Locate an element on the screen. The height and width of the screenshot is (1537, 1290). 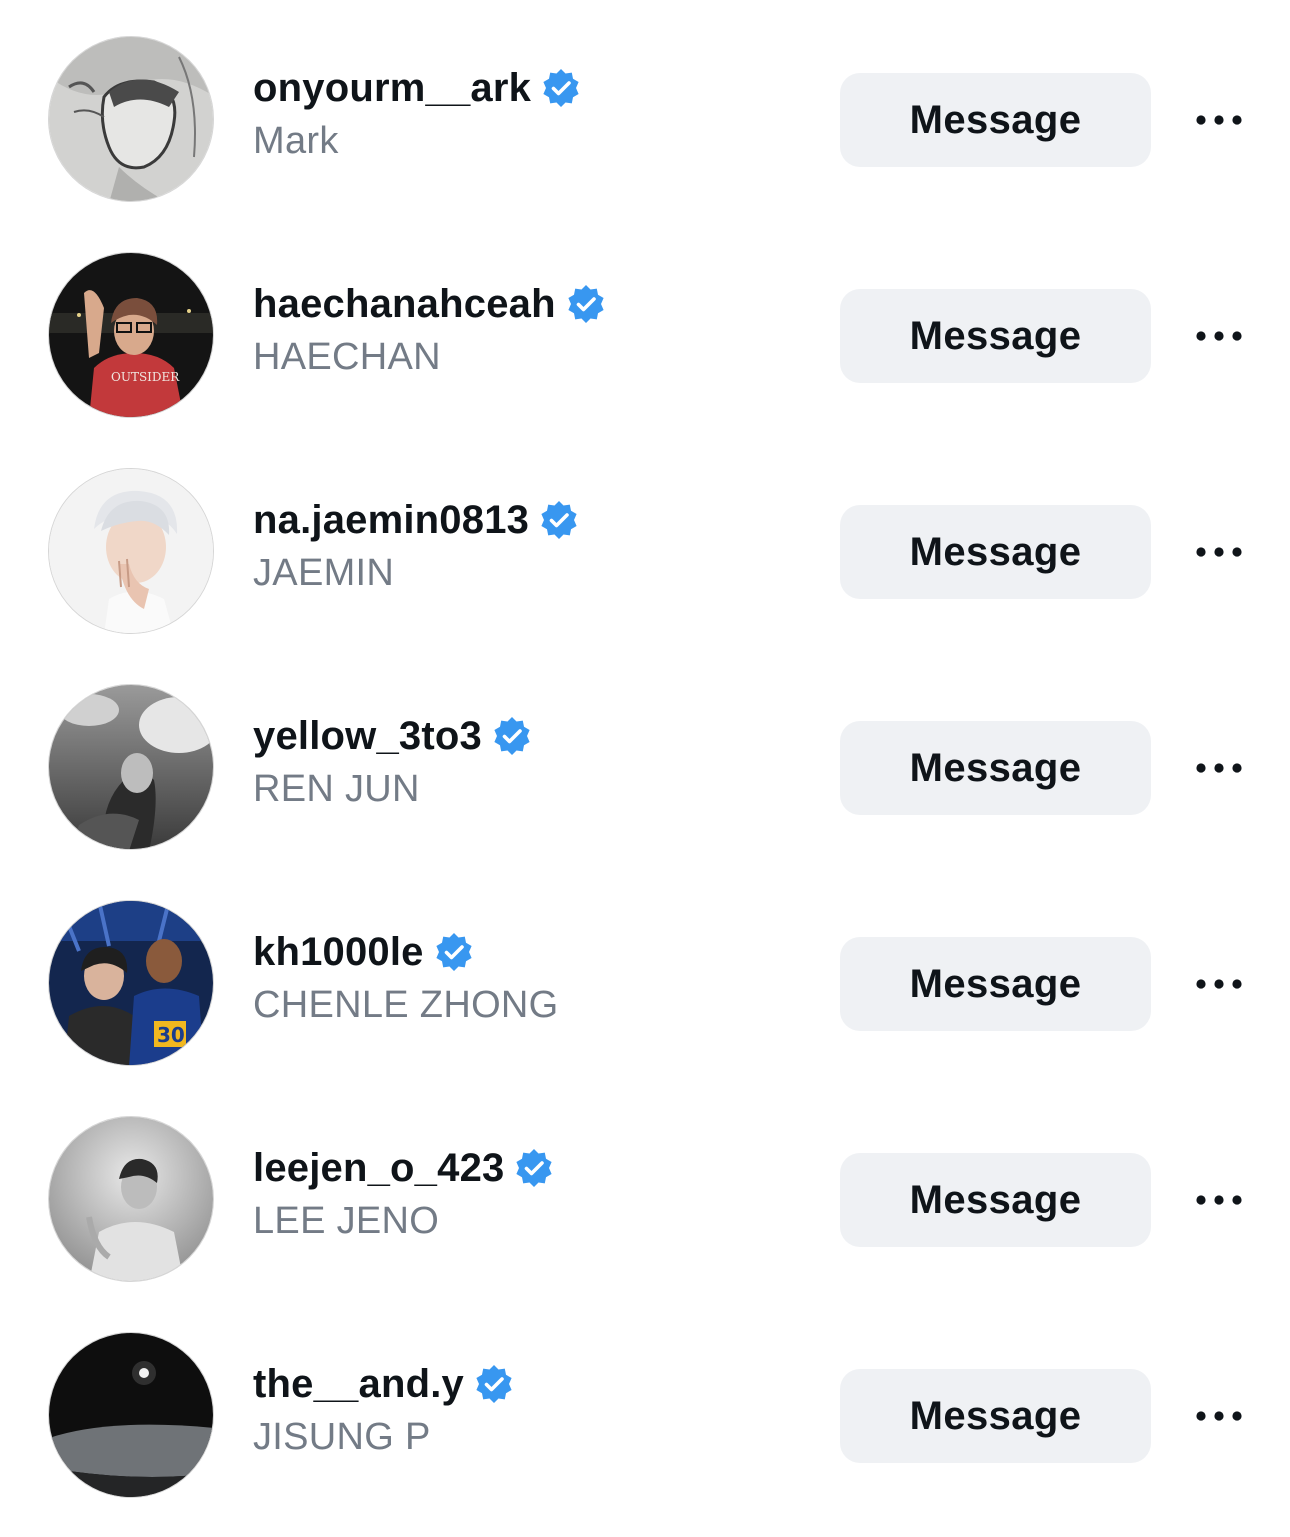
username: leejen_o_423 is located at coordinates (378, 1168).